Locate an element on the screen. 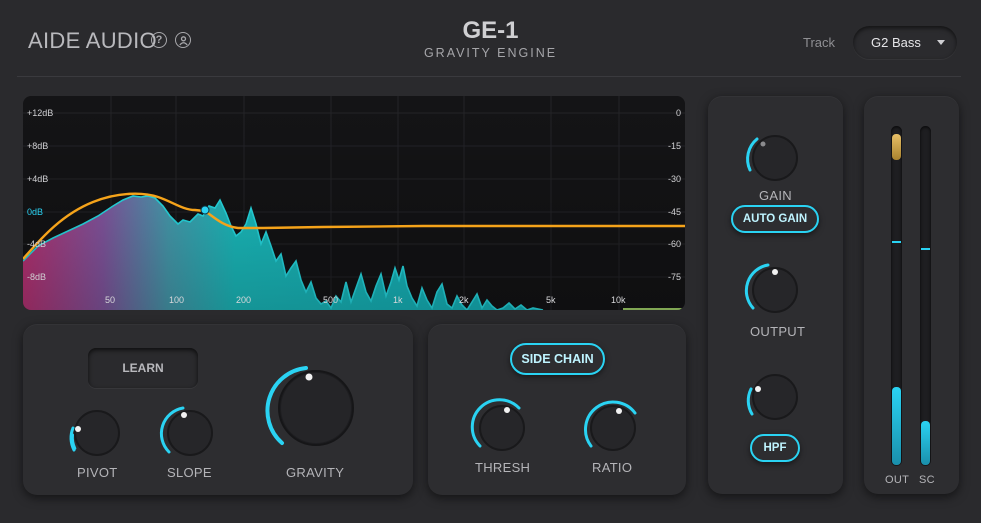 This screenshot has height=523, width=981. sc-meter-label: SC is located at coordinates (927, 480).